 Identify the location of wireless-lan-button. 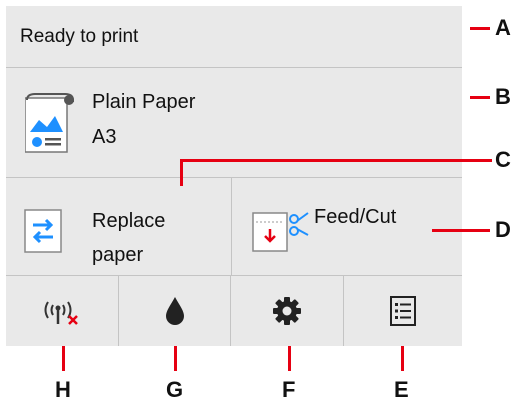
(62, 311).